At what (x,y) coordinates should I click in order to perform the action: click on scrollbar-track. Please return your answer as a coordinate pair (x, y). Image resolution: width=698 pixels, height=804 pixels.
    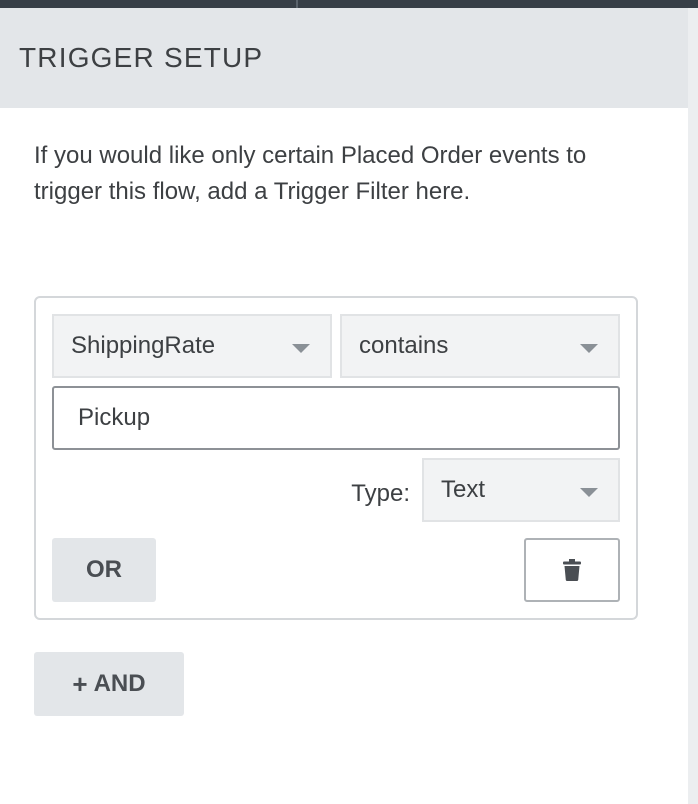
    Looking at the image, I should click on (693, 406).